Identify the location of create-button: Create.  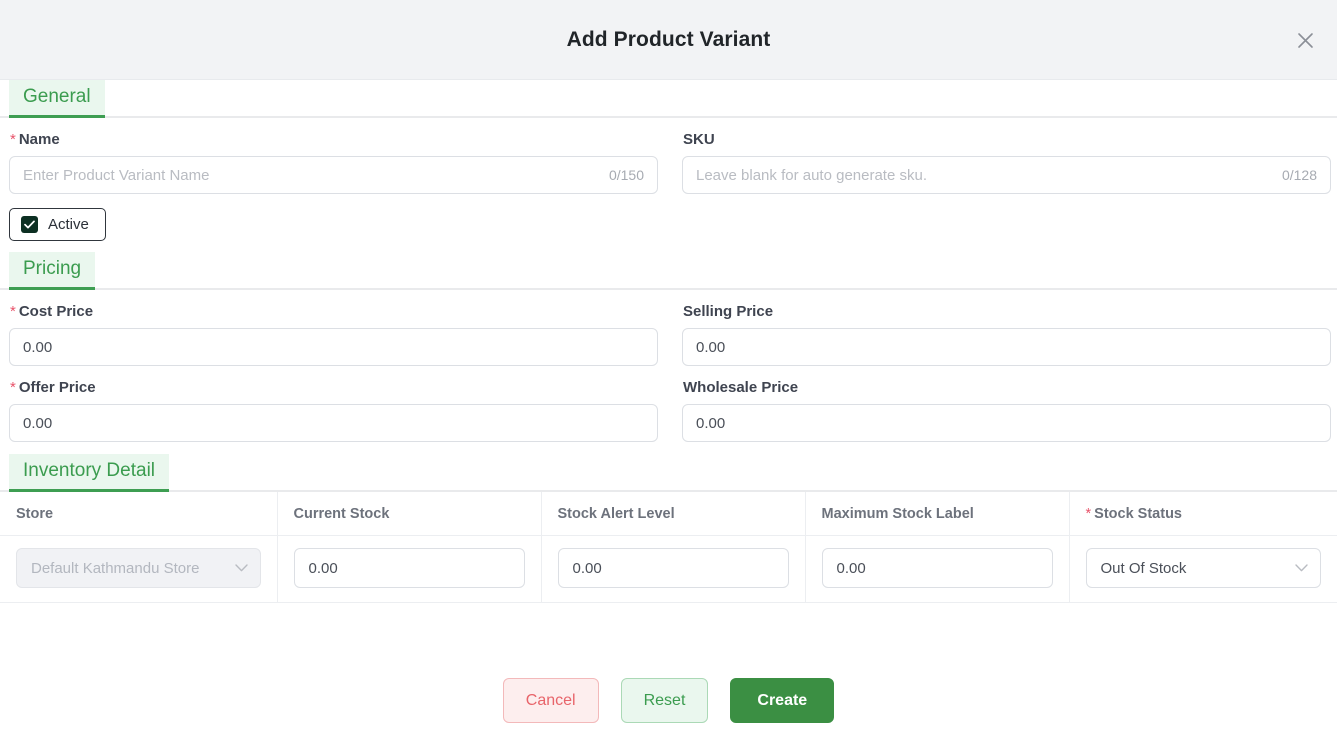
(782, 700).